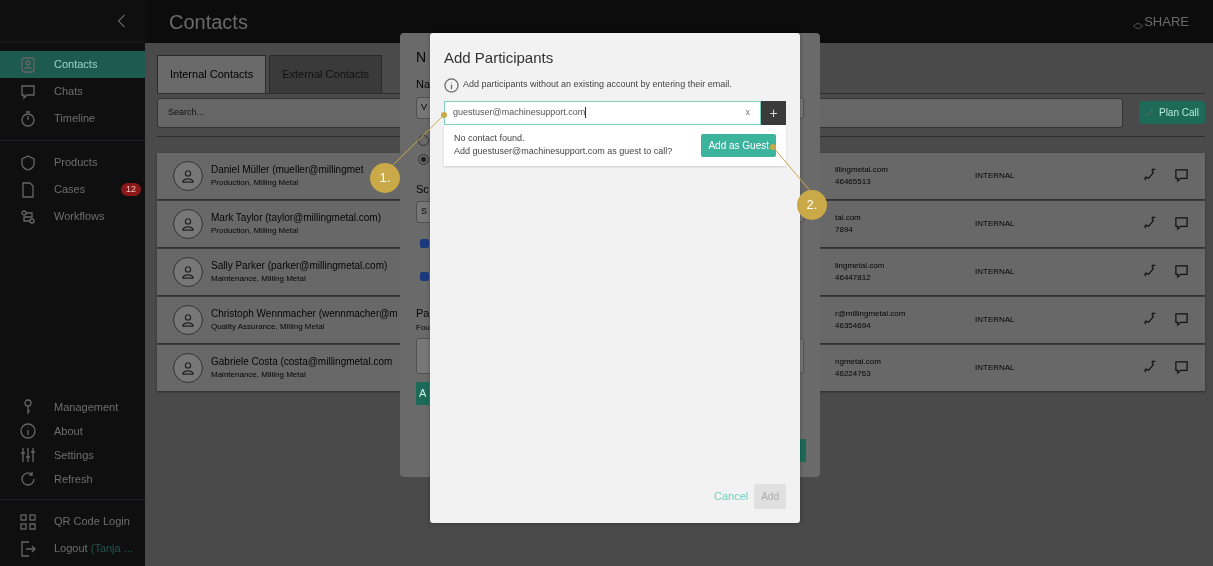  Describe the element at coordinates (848, 217) in the screenshot. I see `contact-email: tal.com` at that location.